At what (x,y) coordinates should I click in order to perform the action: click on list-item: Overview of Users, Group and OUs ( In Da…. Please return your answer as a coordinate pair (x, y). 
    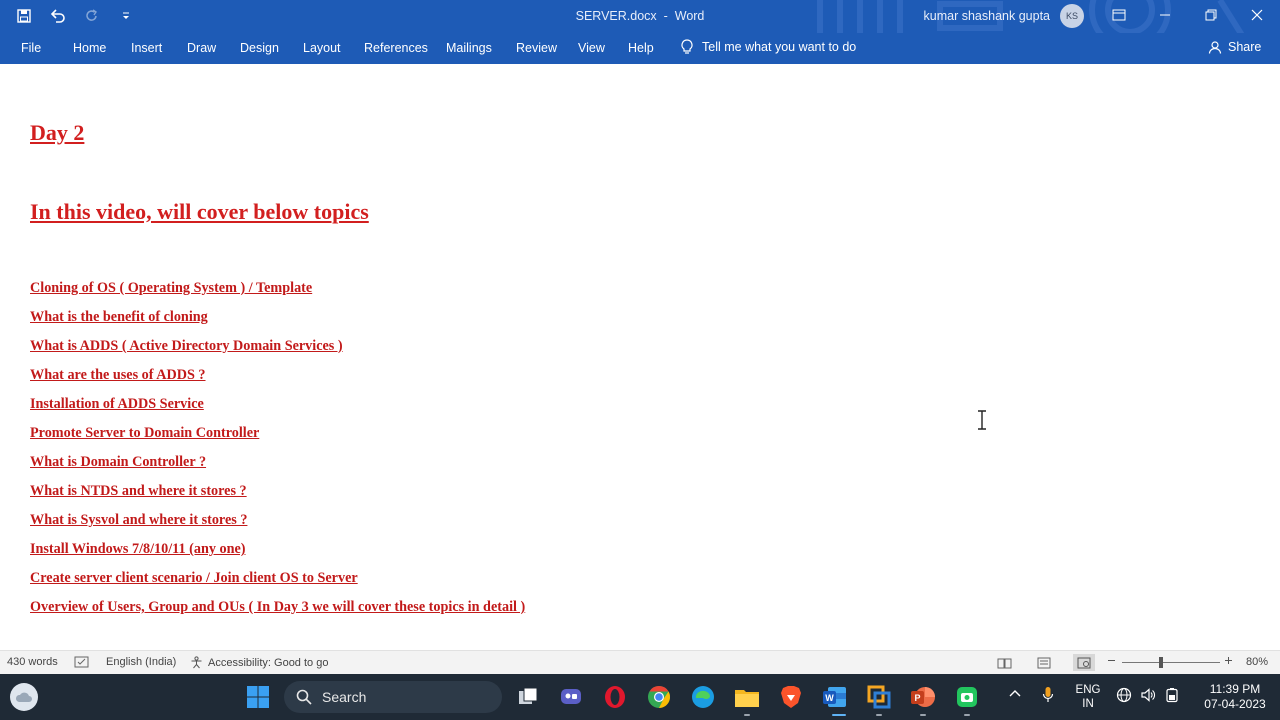
    Looking at the image, I should click on (277, 611).